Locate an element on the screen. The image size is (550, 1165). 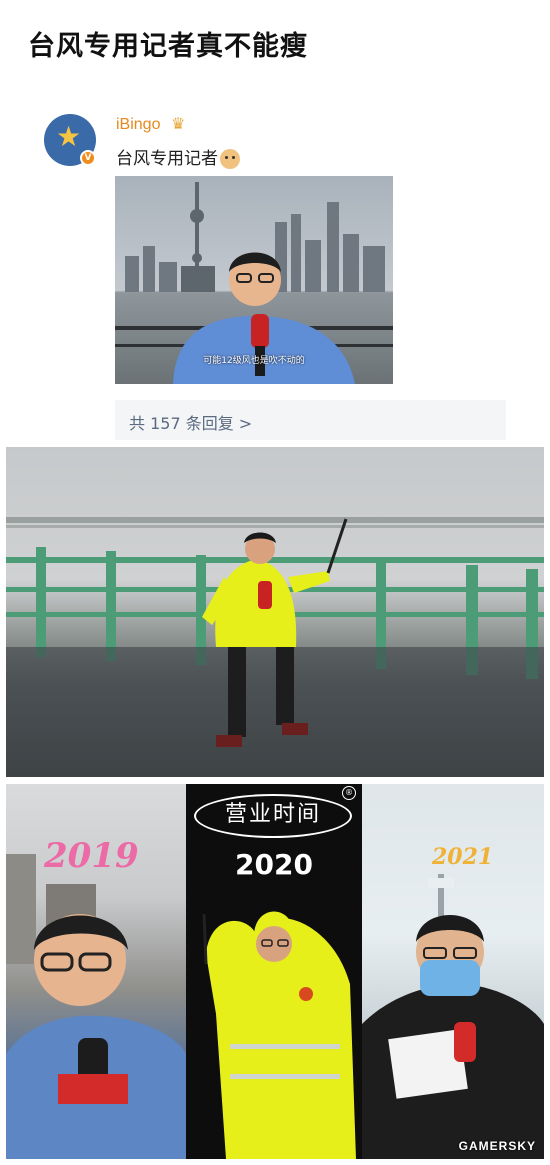
verified-badge-icon: V is located at coordinates (88, 158).